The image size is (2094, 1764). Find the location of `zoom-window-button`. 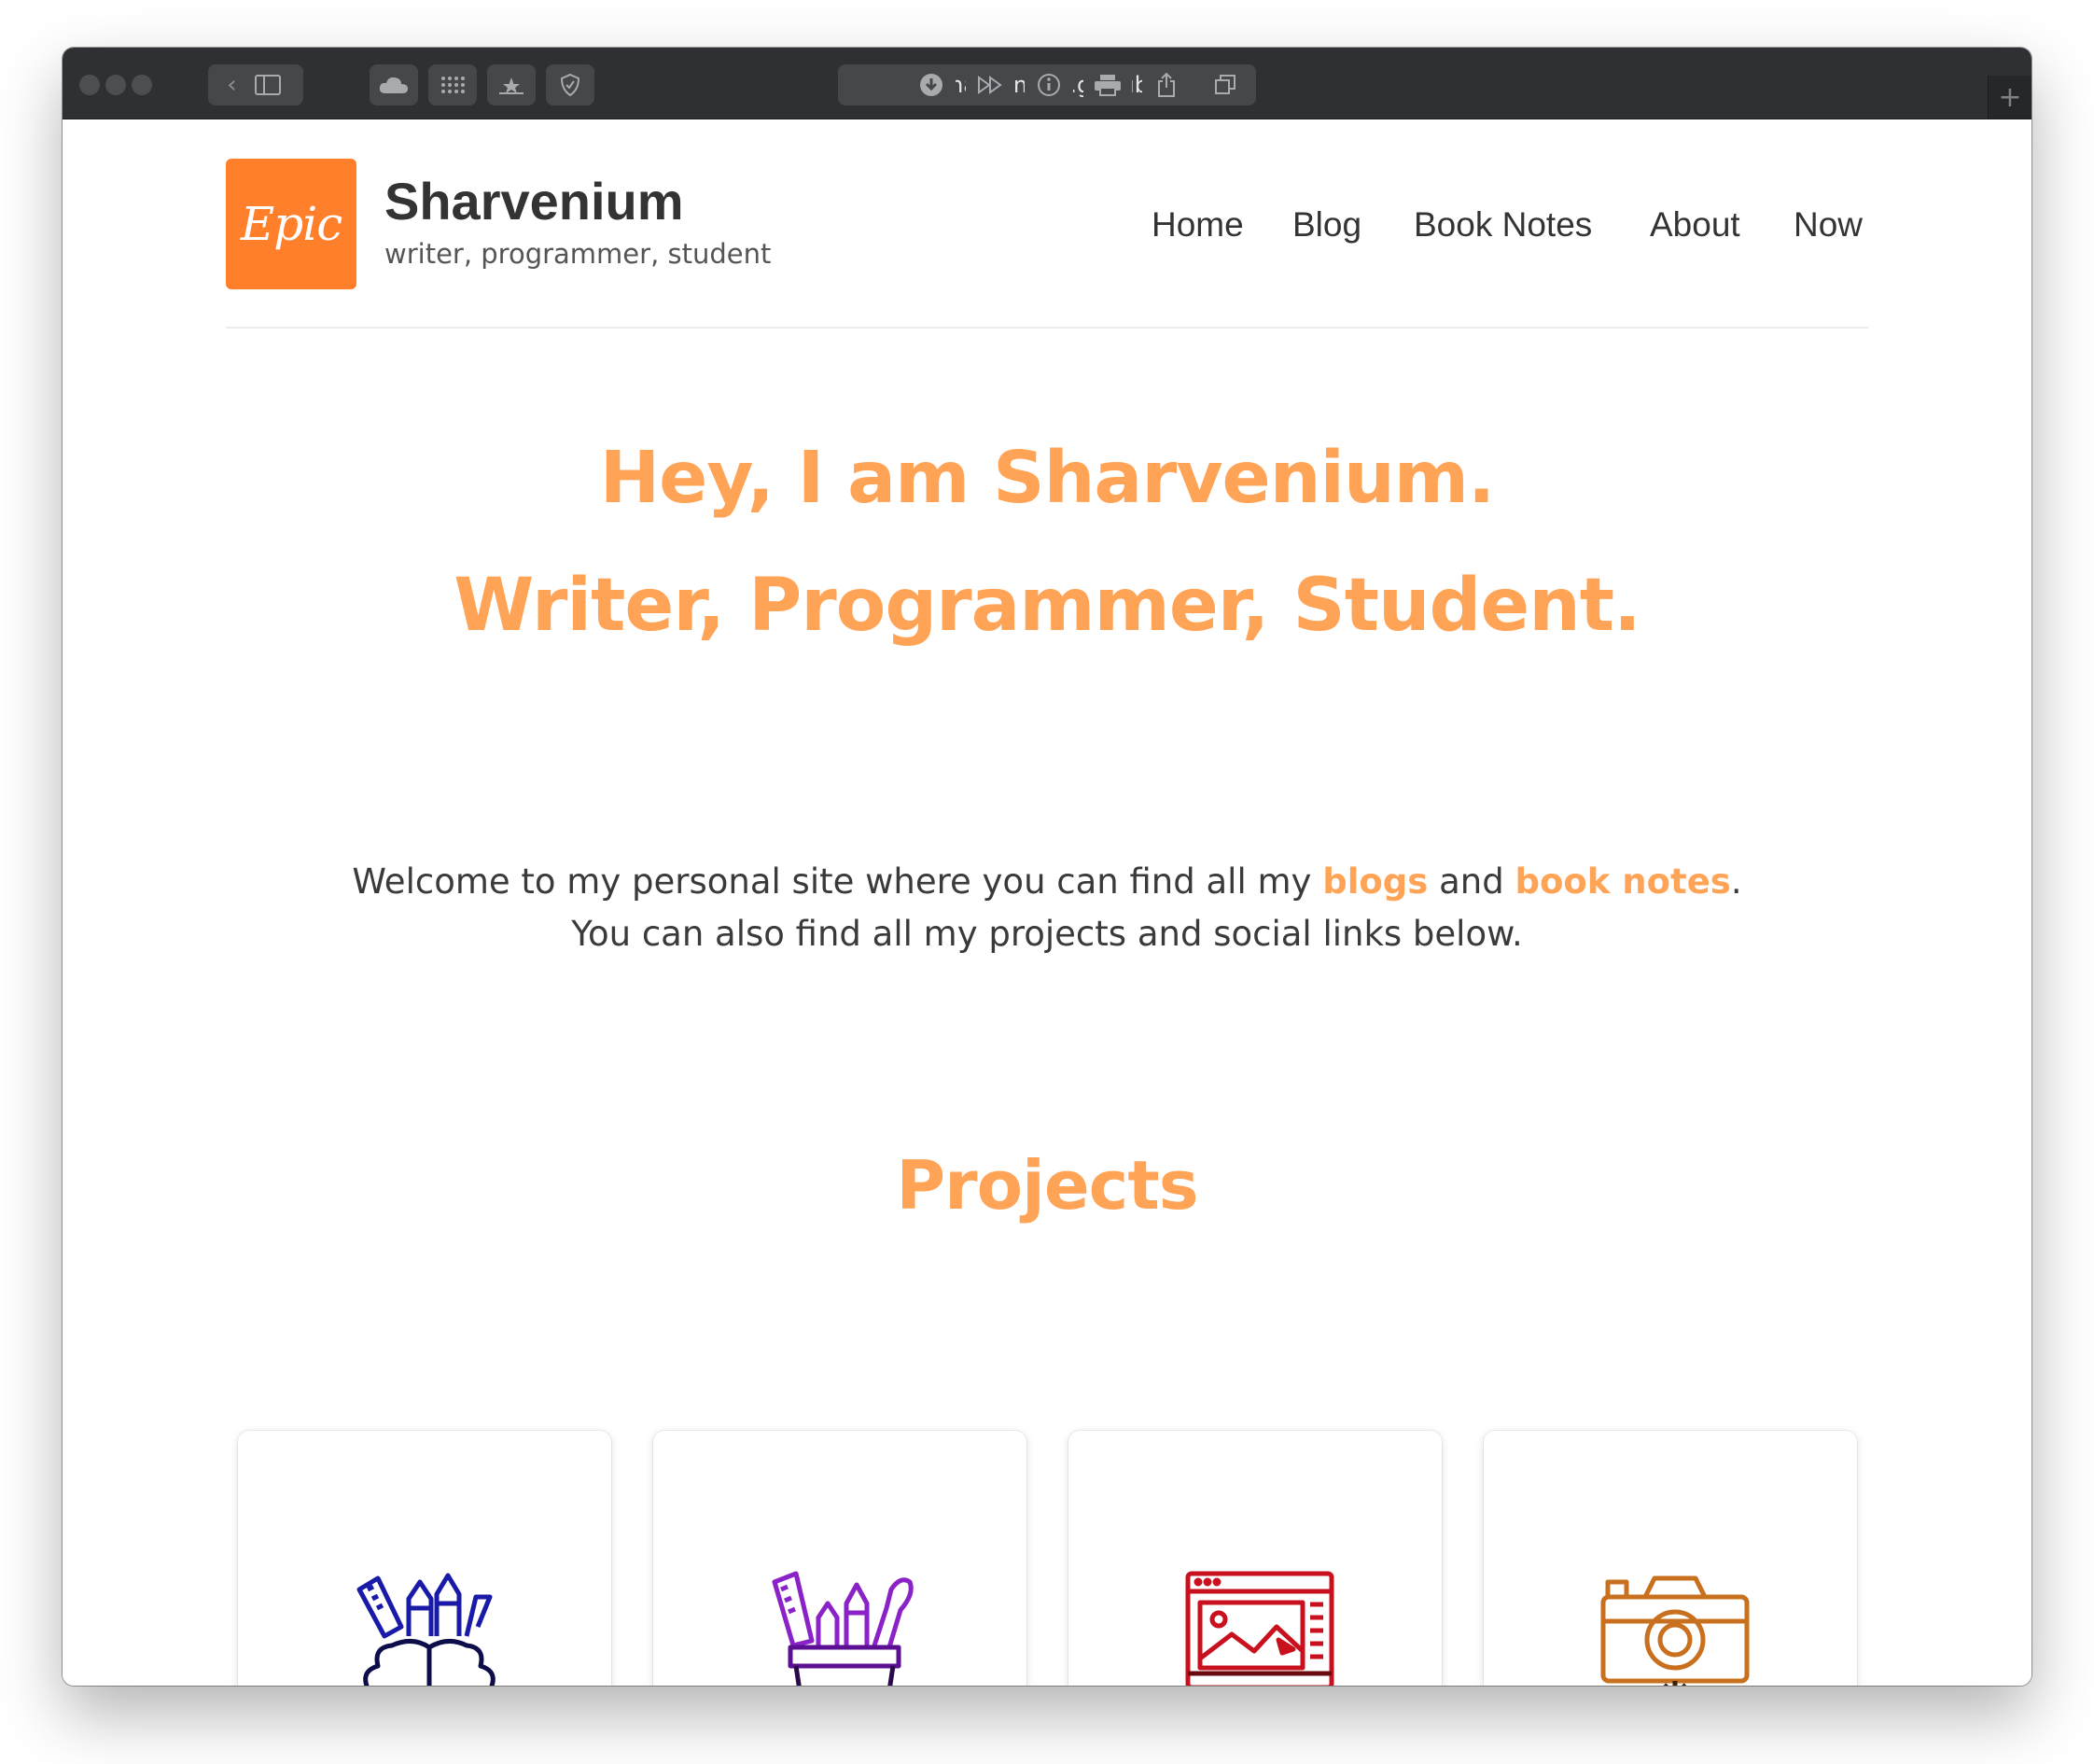

zoom-window-button is located at coordinates (142, 85).